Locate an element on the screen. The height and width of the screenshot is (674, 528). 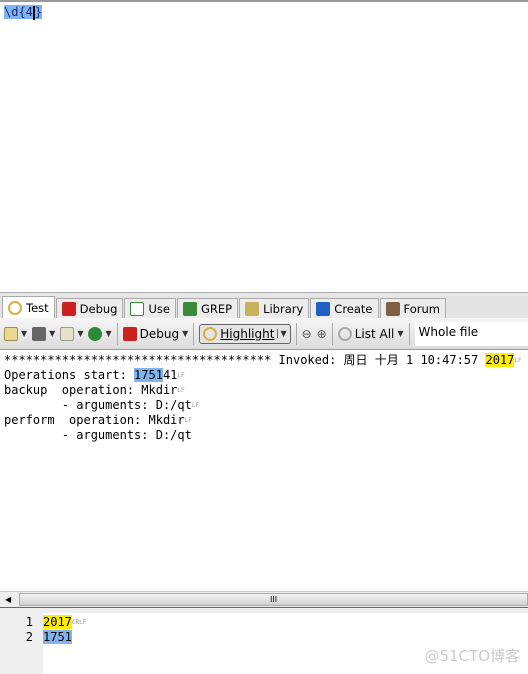
match-highlight: 1751 is located at coordinates (148, 375).